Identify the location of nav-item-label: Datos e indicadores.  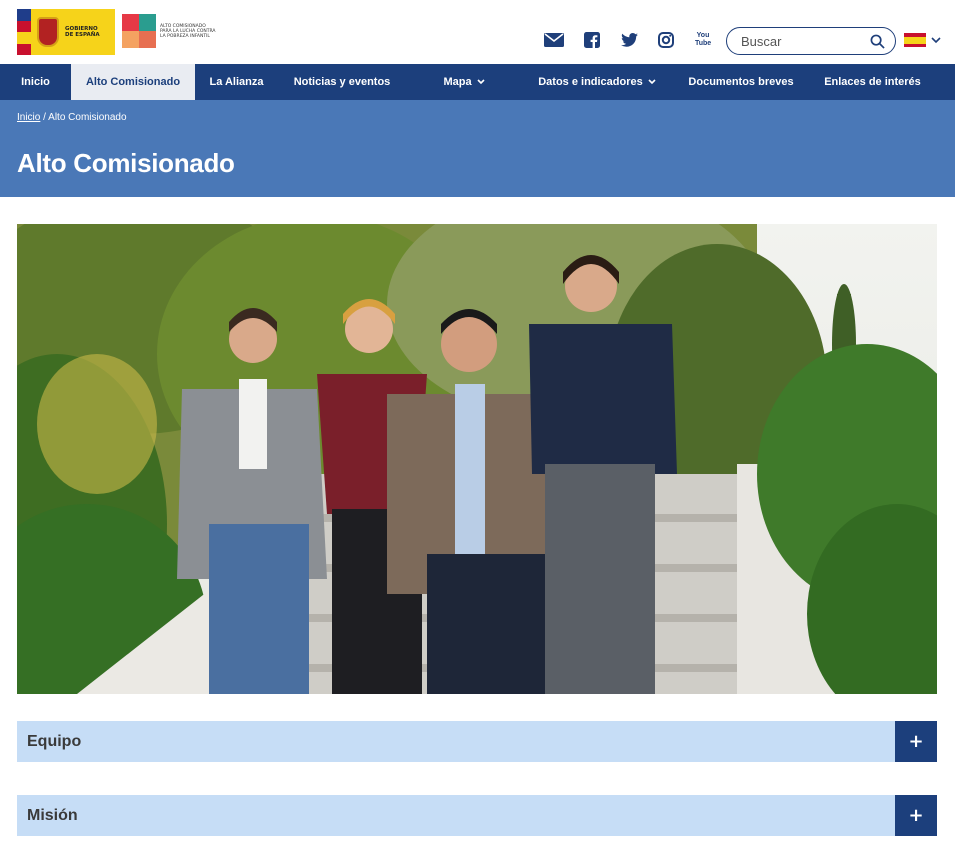
(590, 82).